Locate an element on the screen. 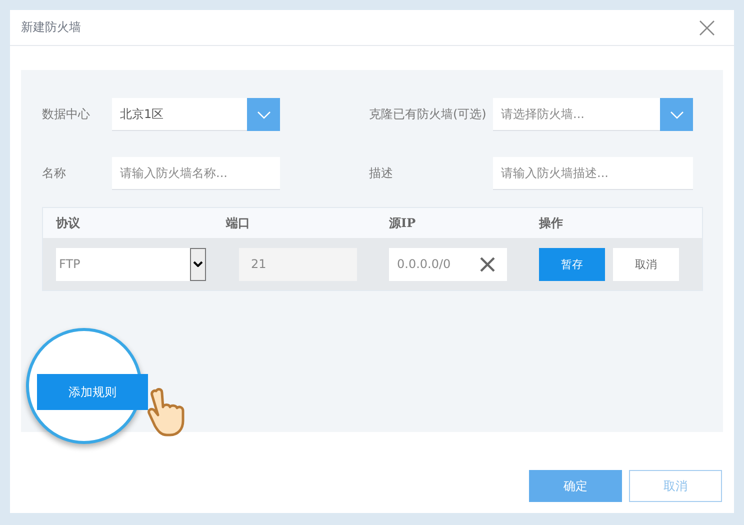 This screenshot has width=744, height=525. dialog-title: 新建防火墙 is located at coordinates (51, 27).